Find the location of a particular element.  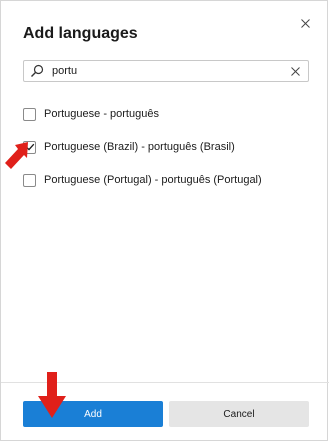

search-input is located at coordinates (168, 71).